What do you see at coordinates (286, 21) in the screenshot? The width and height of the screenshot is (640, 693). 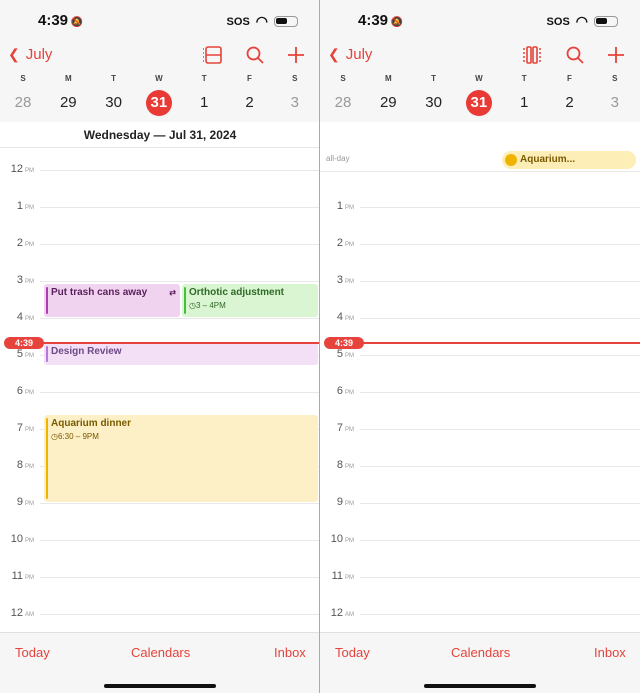 I see `battery-icon` at bounding box center [286, 21].